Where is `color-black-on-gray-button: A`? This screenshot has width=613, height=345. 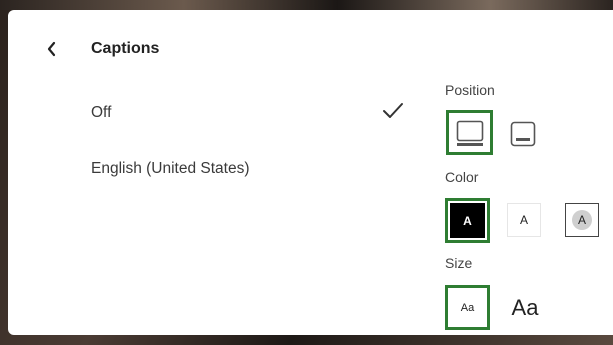 color-black-on-gray-button: A is located at coordinates (582, 220).